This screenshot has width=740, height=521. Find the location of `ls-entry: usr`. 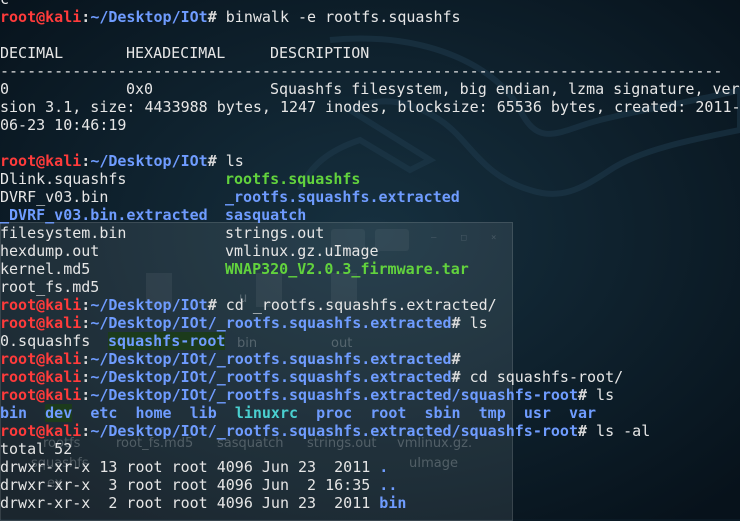

ls-entry: usr is located at coordinates (537, 413).